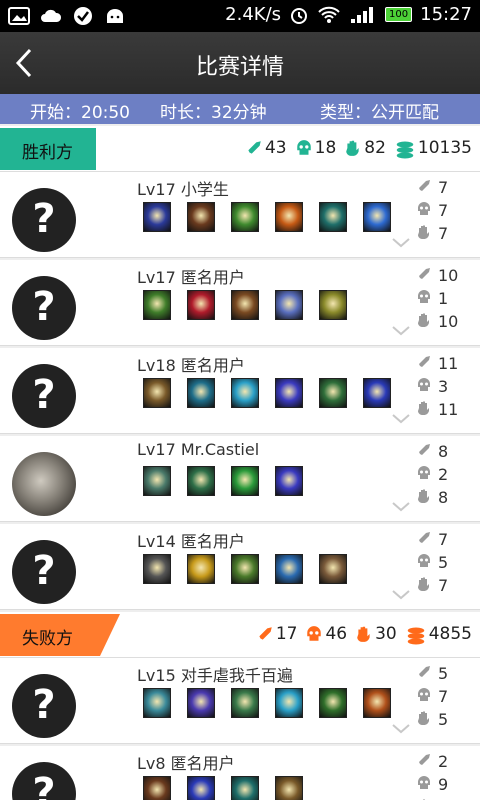 Image resolution: width=480 pixels, height=800 pixels. What do you see at coordinates (275, 148) in the screenshot?
I see `team-kills: 43` at bounding box center [275, 148].